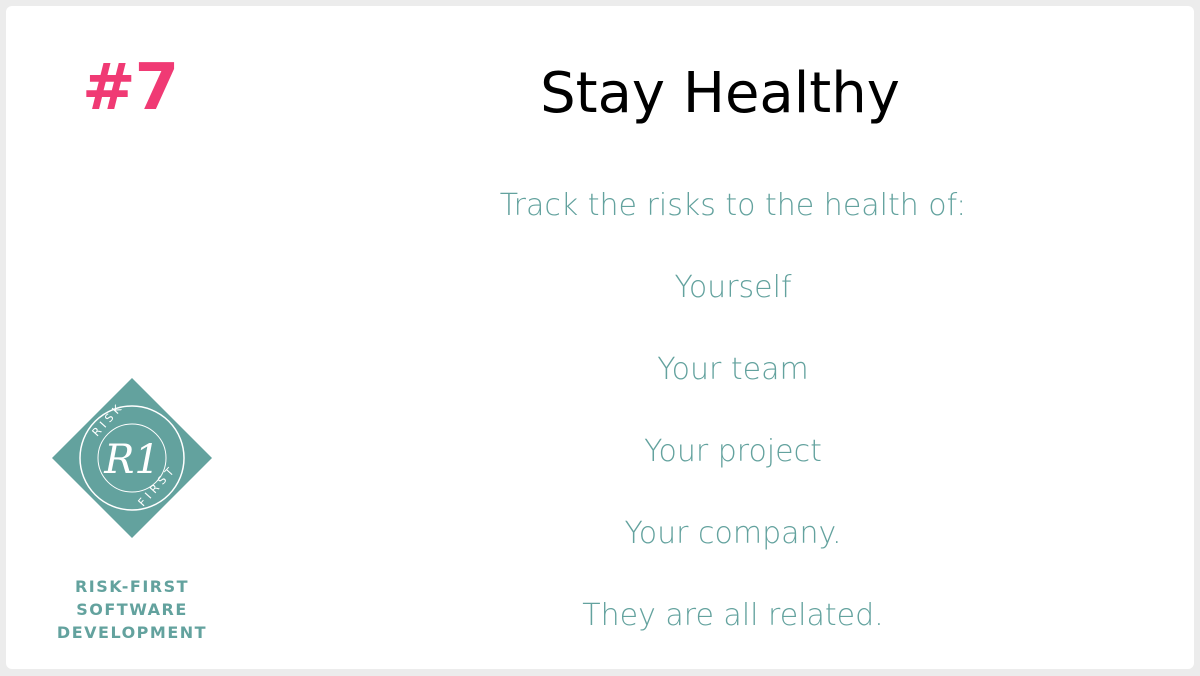 The image size is (1200, 676). What do you see at coordinates (733, 287) in the screenshot?
I see `body-line-yourself: Yourself` at bounding box center [733, 287].